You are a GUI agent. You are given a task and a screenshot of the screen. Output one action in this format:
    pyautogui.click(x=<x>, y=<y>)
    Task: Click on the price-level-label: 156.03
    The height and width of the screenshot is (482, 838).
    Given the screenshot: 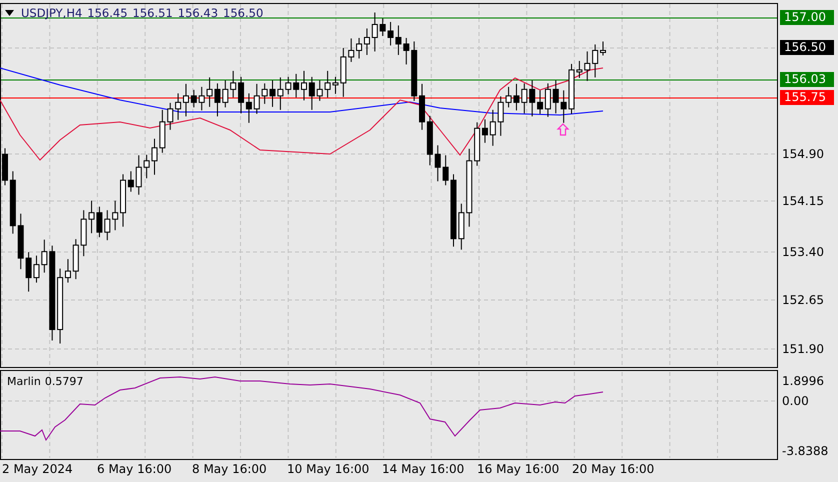 What is the action you would take?
    pyautogui.click(x=807, y=79)
    